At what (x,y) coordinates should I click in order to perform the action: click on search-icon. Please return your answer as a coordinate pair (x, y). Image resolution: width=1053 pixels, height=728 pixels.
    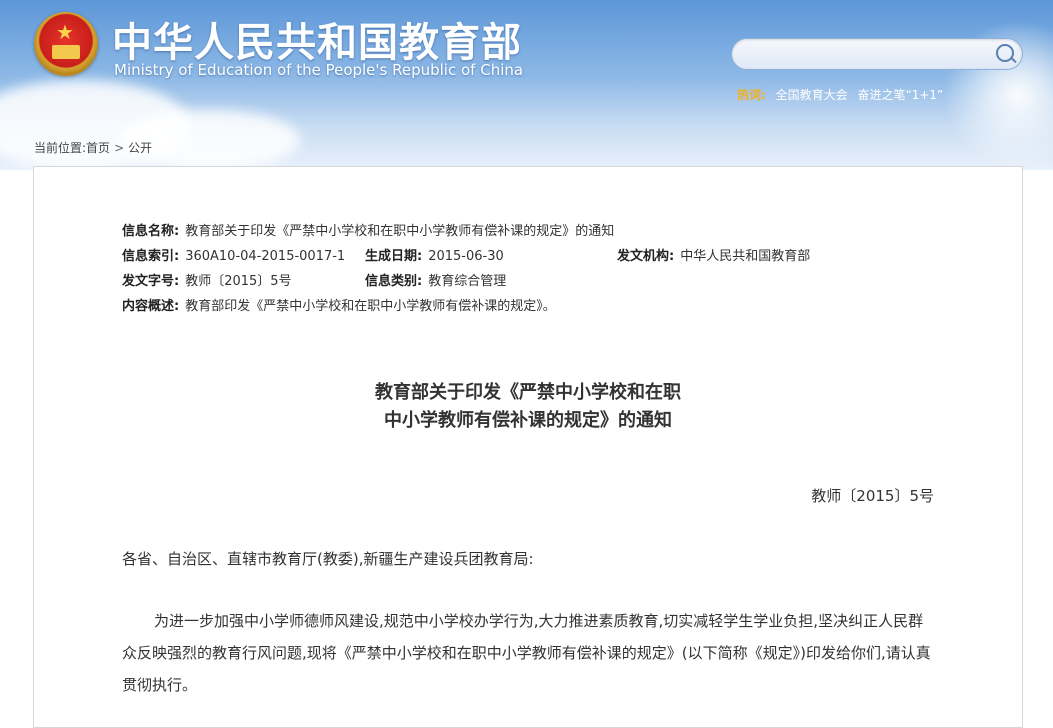
    Looking at the image, I should click on (1005, 53).